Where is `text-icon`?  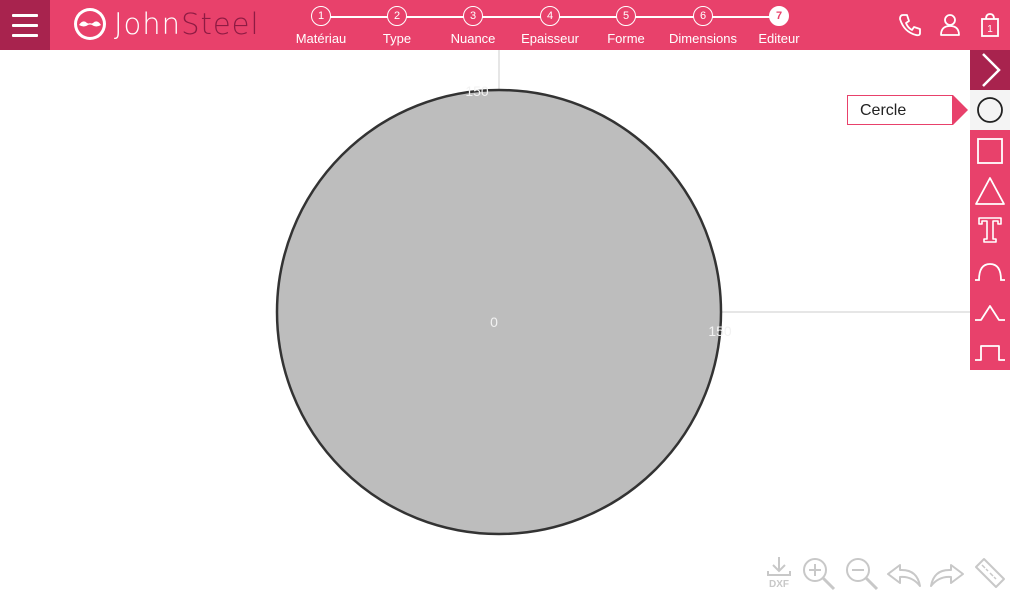 text-icon is located at coordinates (990, 230).